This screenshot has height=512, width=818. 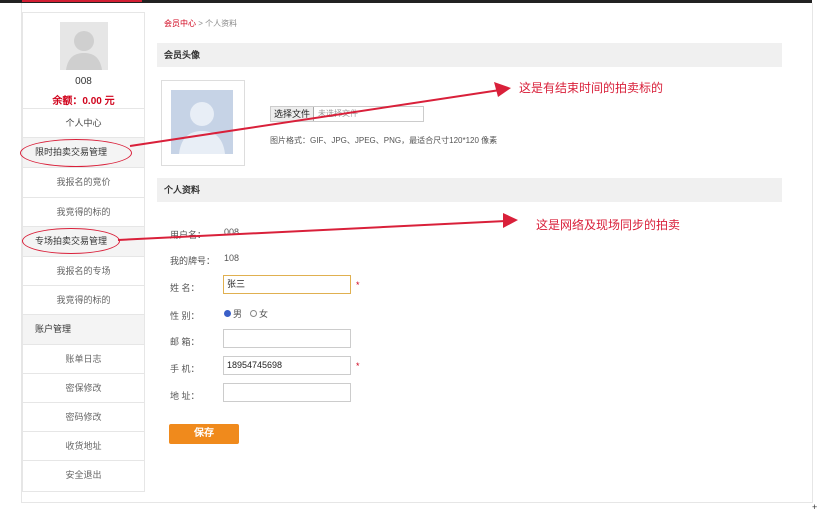 What do you see at coordinates (608, 225) in the screenshot?
I see `annotation-sync-auction: 这是网络及现场同步的拍卖` at bounding box center [608, 225].